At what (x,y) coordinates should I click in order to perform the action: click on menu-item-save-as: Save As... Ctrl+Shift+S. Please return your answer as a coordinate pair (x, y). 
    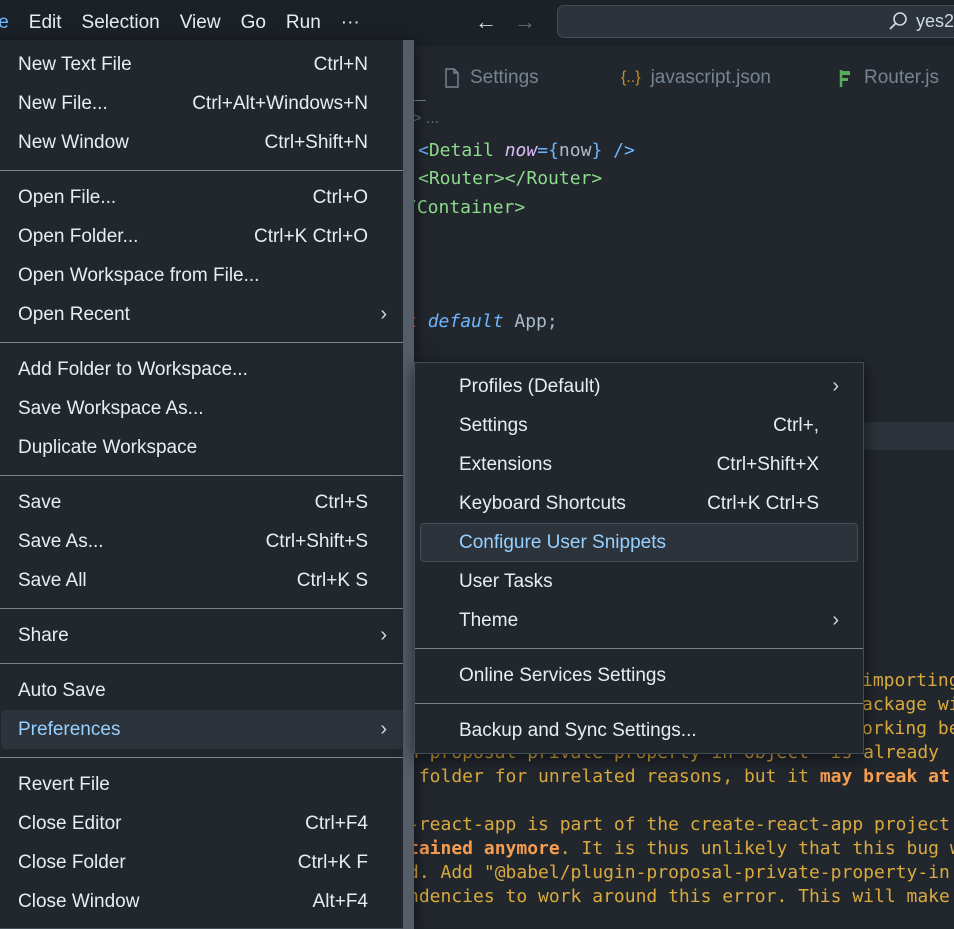
    Looking at the image, I should click on (206, 541).